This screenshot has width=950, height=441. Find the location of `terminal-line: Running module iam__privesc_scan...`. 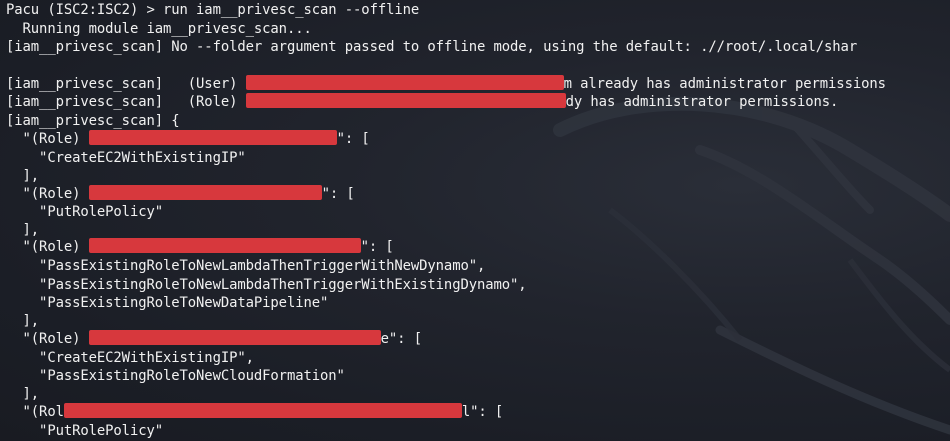

terminal-line: Running module iam__privesc_scan... is located at coordinates (159, 29).